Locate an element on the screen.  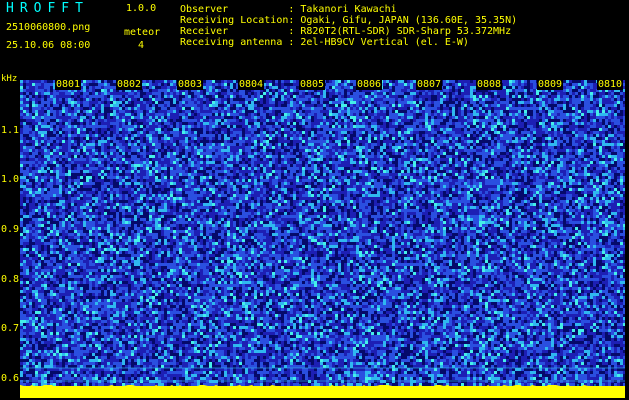
frequency-unit: kHz is located at coordinates (9, 79).